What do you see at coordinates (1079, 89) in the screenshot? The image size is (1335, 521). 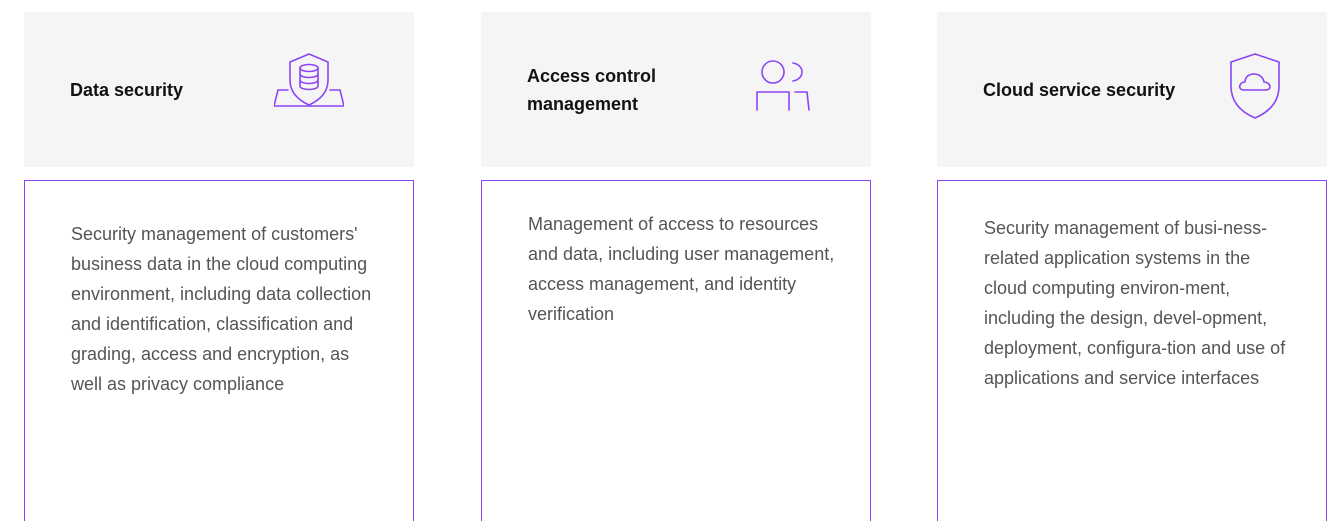 I see `card-title: Cloud service security` at bounding box center [1079, 89].